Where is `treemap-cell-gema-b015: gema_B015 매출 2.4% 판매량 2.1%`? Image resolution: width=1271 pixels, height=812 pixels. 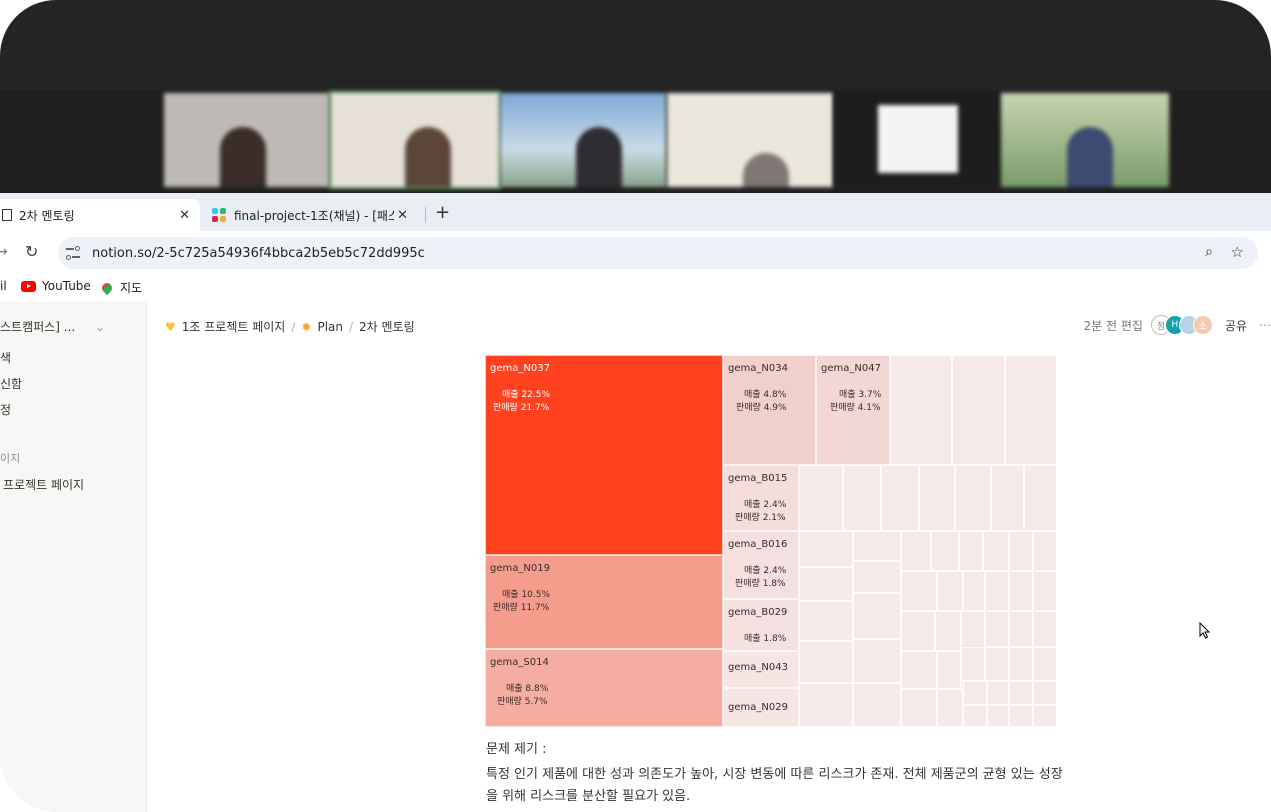 treemap-cell-gema-b015: gema_B015 매출 2.4% 판매량 2.1% is located at coordinates (761, 498).